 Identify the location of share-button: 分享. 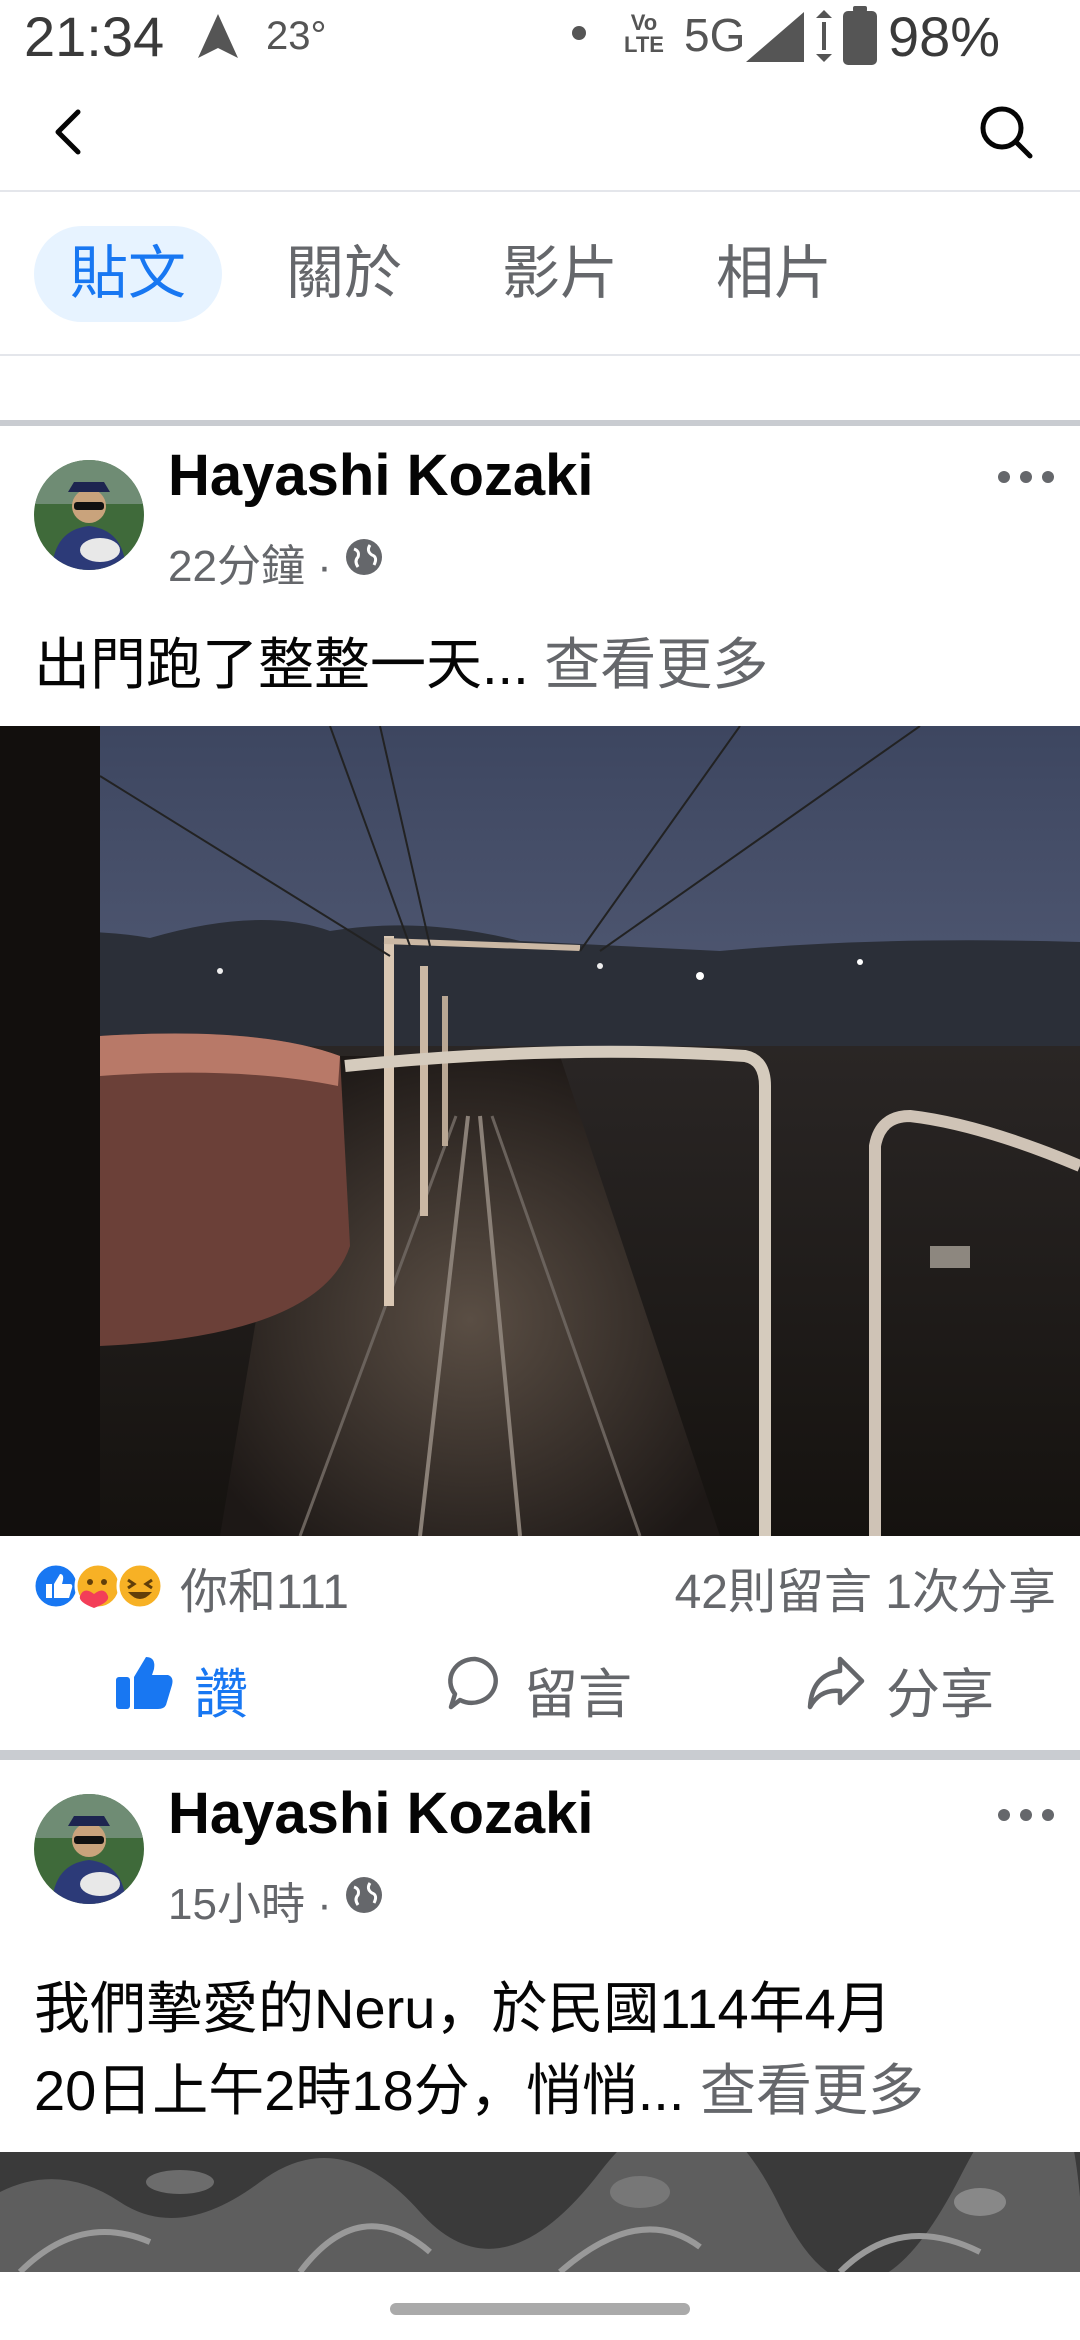
(900, 1689).